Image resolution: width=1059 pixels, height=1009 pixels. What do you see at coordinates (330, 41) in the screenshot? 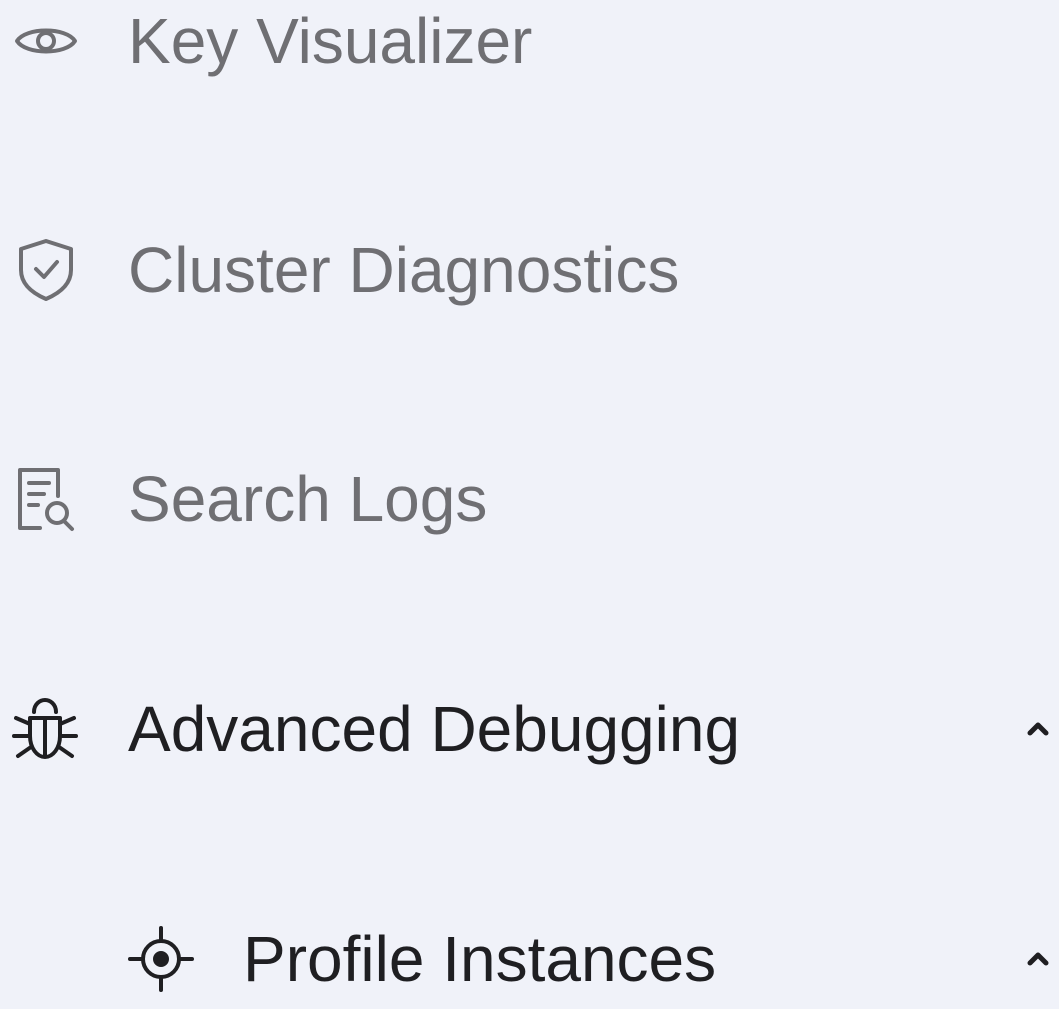
I see `sidebar-item-label: Key Visualizer` at bounding box center [330, 41].